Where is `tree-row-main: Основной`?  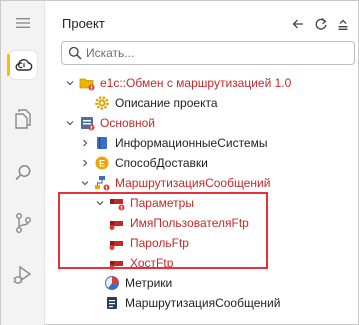
tree-row-main: Основной is located at coordinates (109, 123).